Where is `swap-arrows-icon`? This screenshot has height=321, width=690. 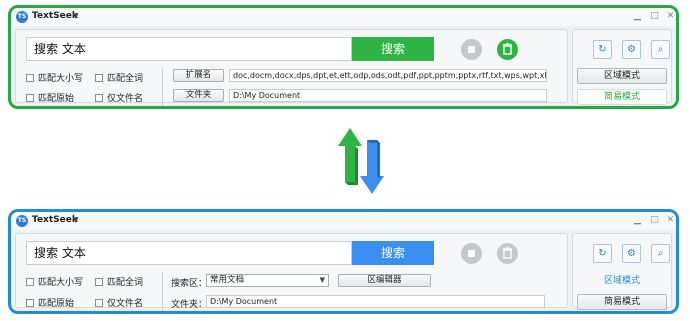
swap-arrows-icon is located at coordinates (361, 161).